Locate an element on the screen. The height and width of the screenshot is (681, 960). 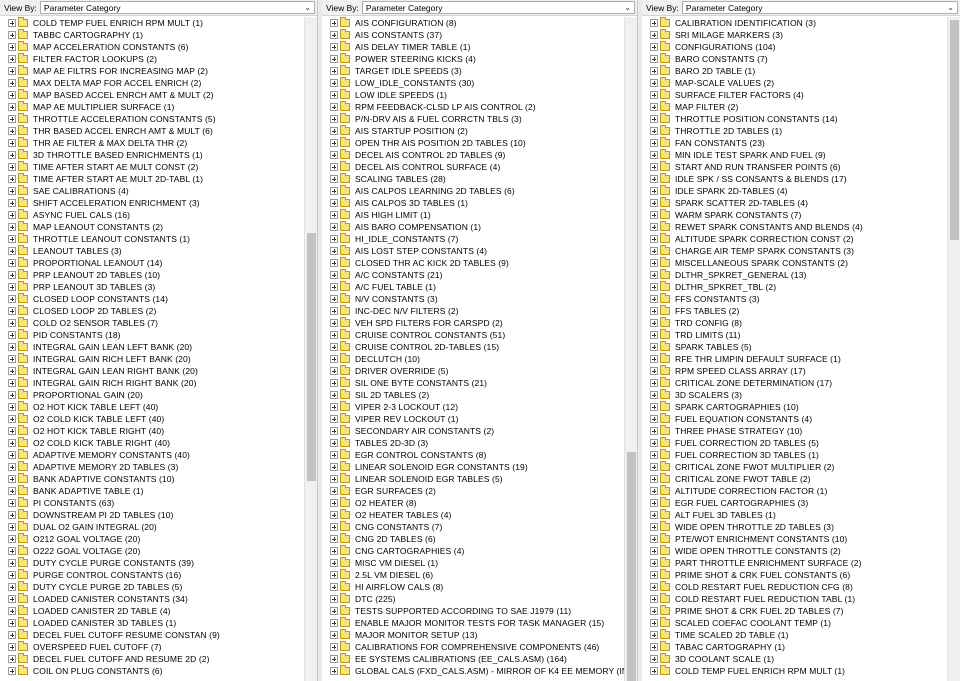
tree-item: INTEGRAL GAIN LEAN RIGHT BANK (20) is located at coordinates (110, 371).